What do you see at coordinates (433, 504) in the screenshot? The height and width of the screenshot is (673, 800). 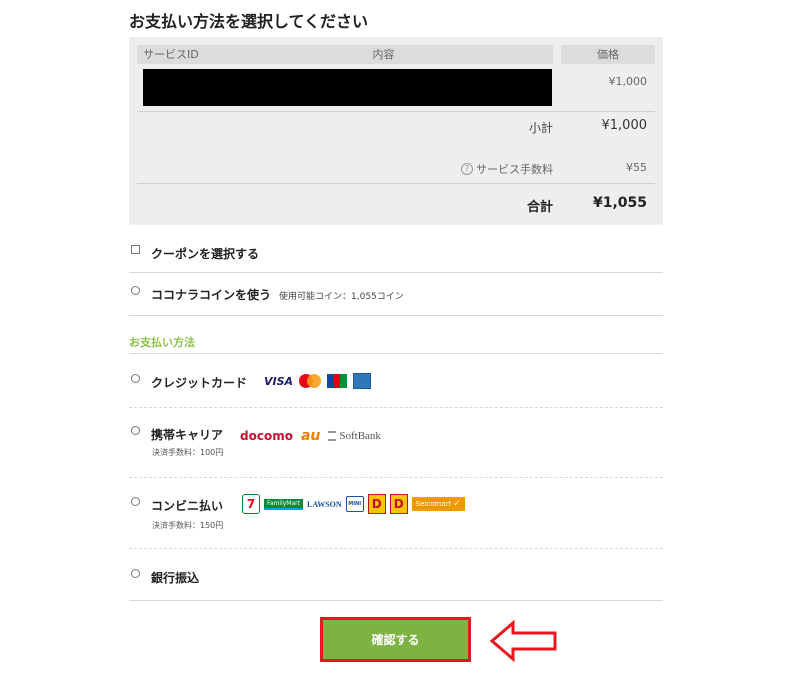 I see `seicomart-text: Seicomart` at bounding box center [433, 504].